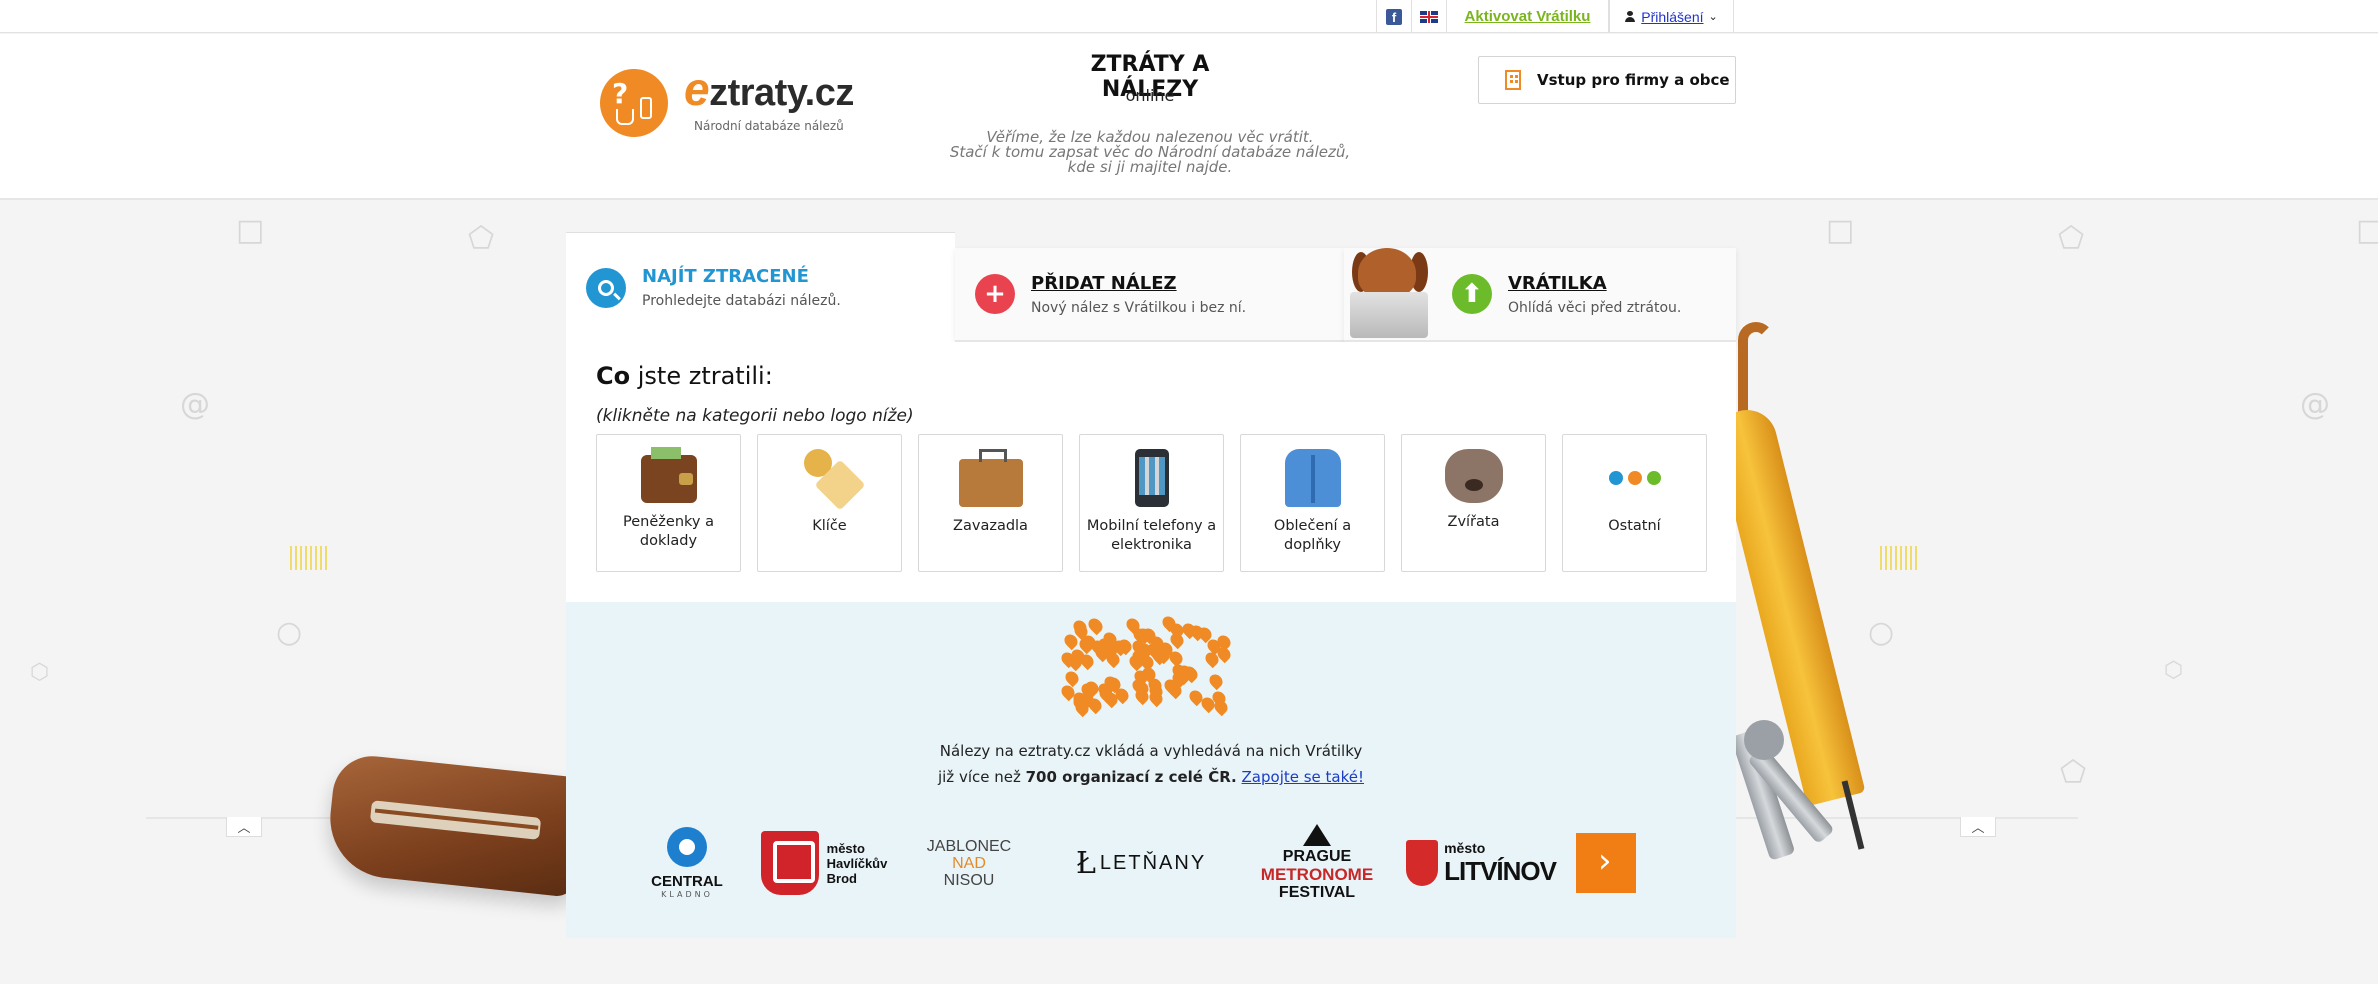 This screenshot has width=2378, height=984. Describe the element at coordinates (1473, 503) in the screenshot. I see `category-animals: Zvířata` at that location.